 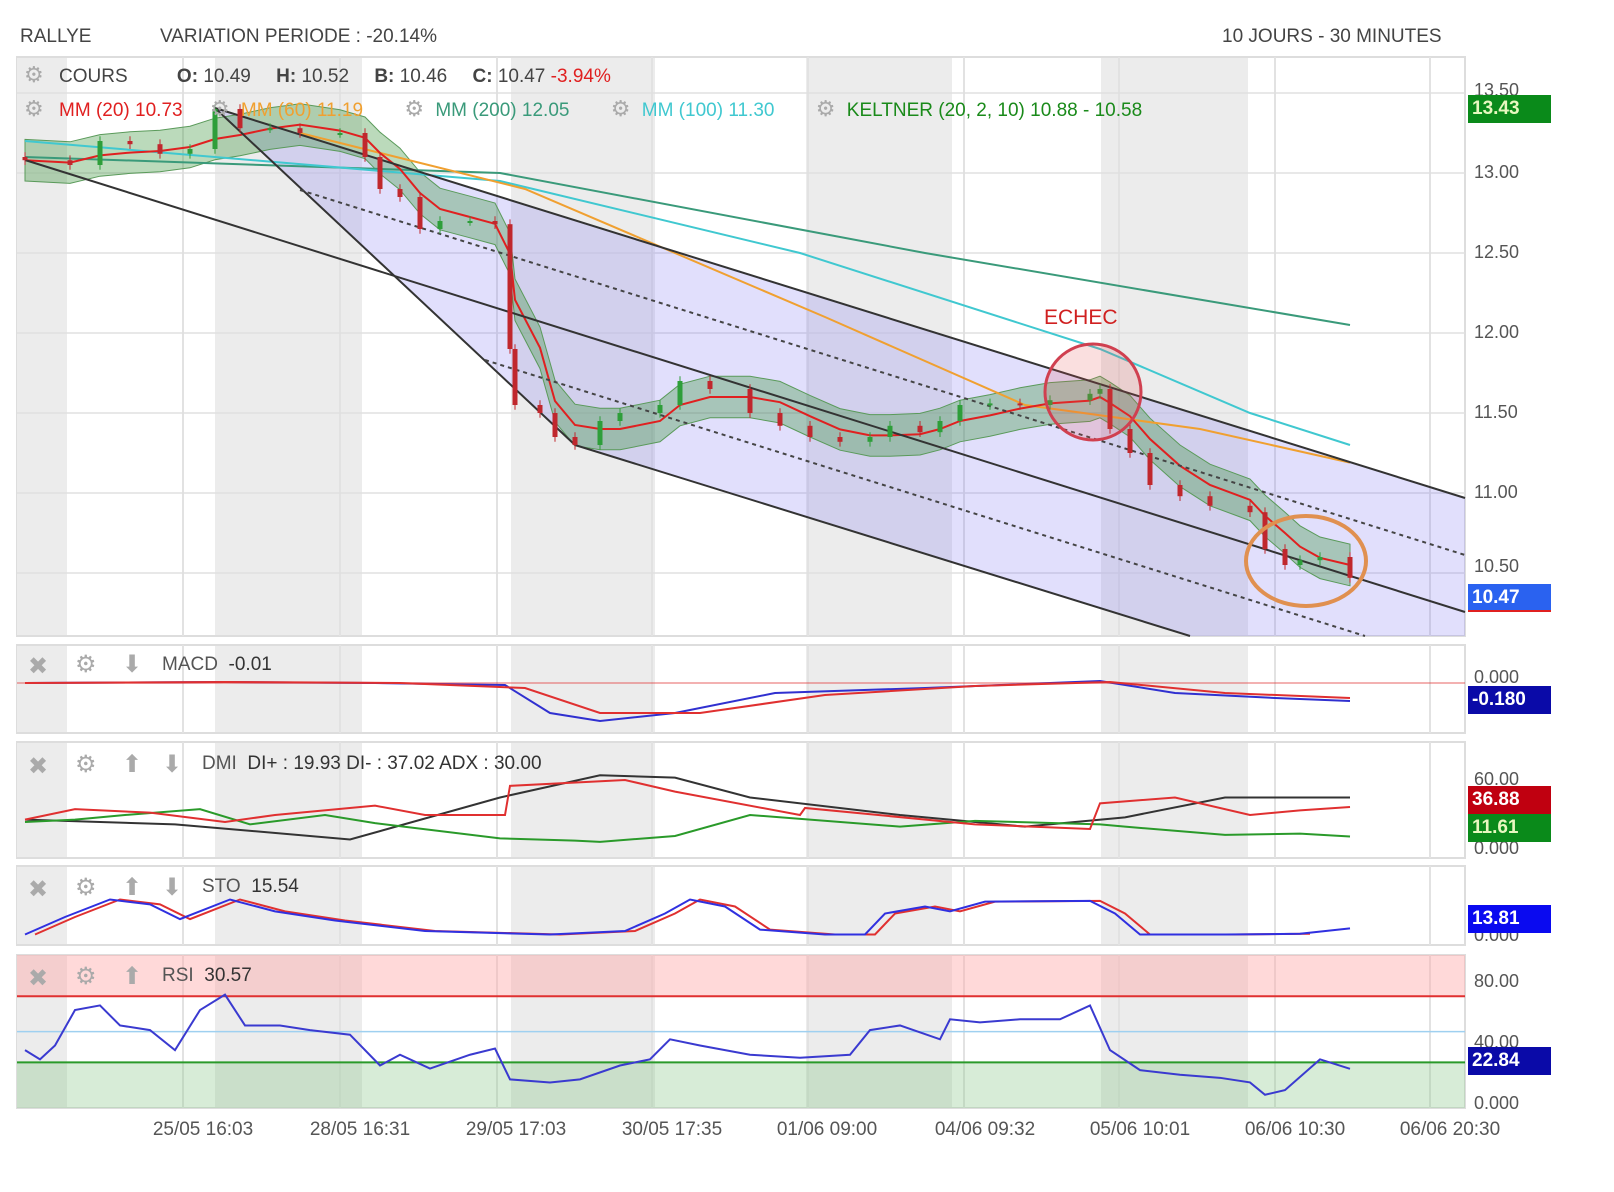 I want to click on macd-tick: 0.000, so click(x=1497, y=677).